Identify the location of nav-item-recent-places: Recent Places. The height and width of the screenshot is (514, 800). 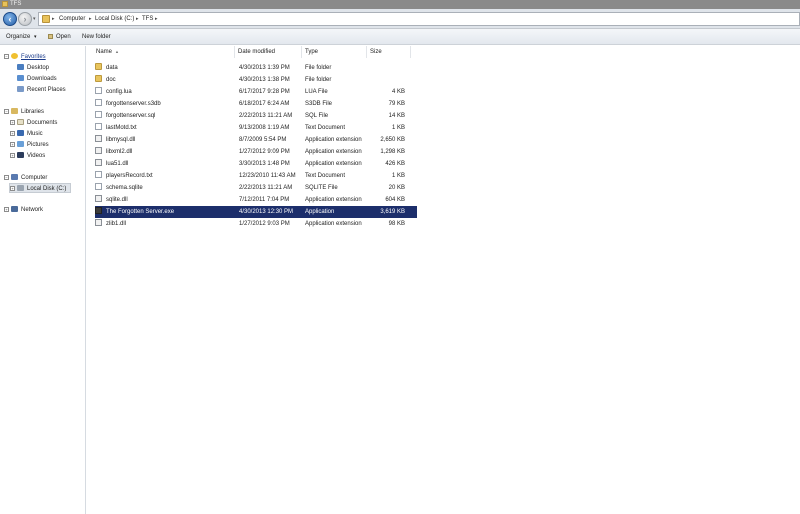
(41, 90).